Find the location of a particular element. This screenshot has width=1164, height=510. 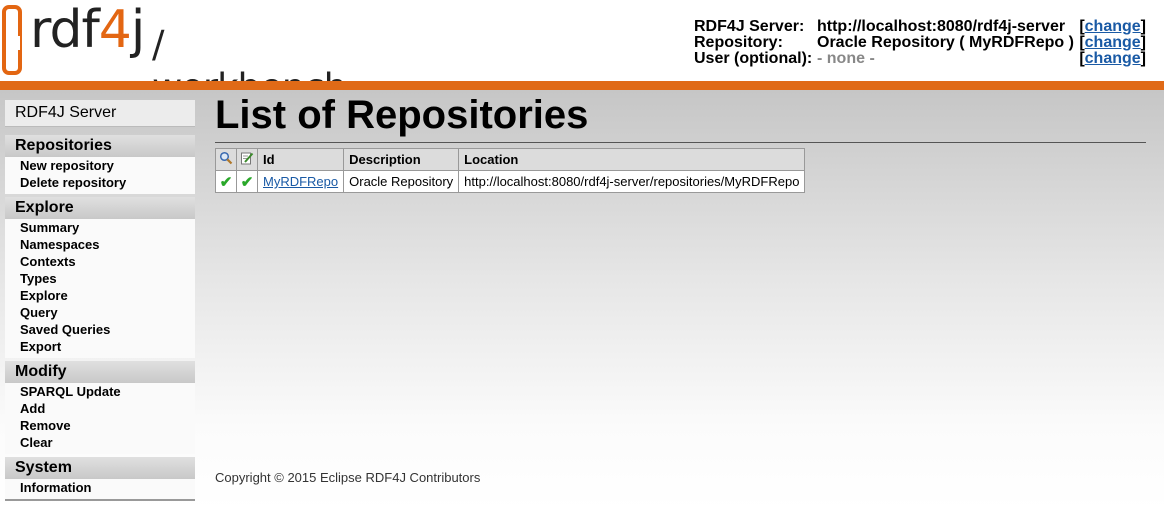

id-column-header: Id is located at coordinates (300, 159).